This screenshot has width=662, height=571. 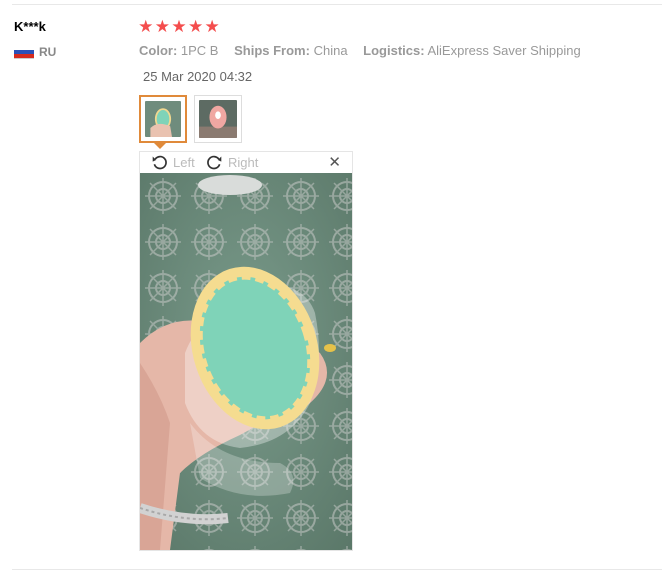 I want to click on top-divider, so click(x=337, y=4).